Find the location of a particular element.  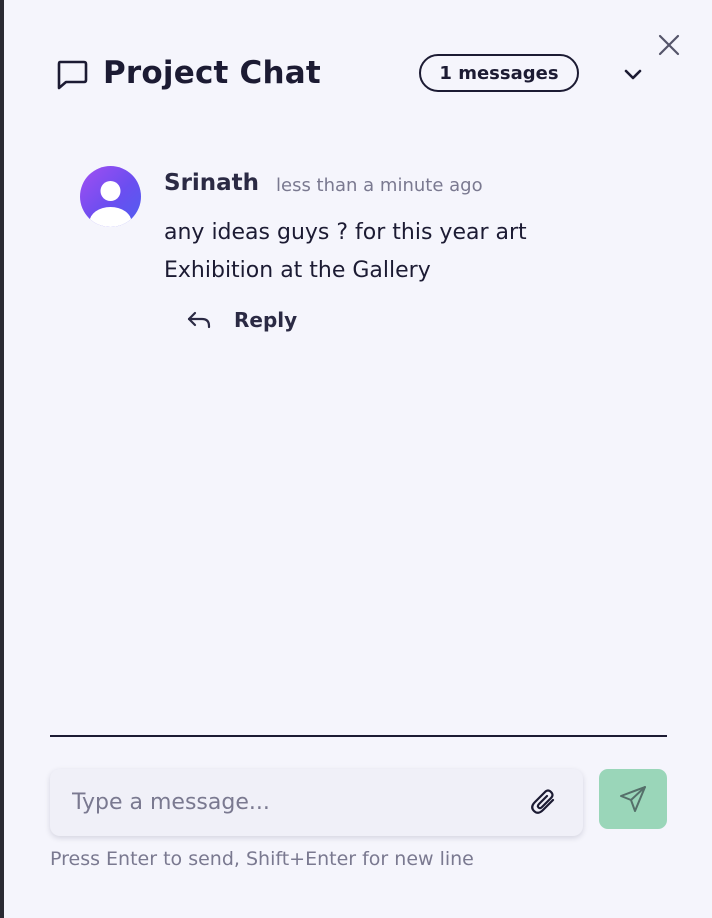

message-count-badge: 1 messages is located at coordinates (499, 73).